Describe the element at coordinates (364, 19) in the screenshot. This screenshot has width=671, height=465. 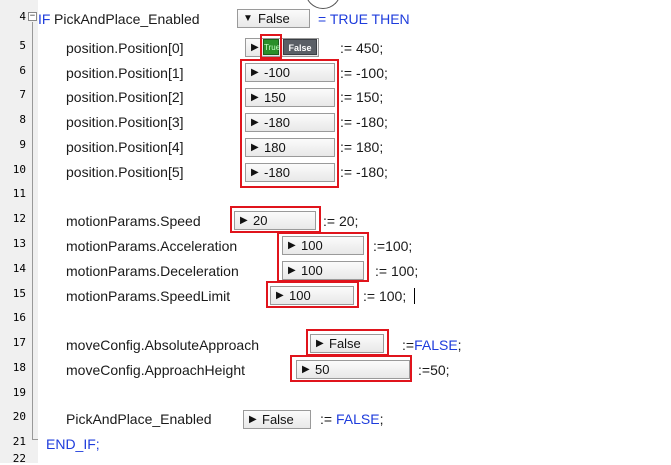
I see `if-condition-tail: = TRUE THEN` at that location.